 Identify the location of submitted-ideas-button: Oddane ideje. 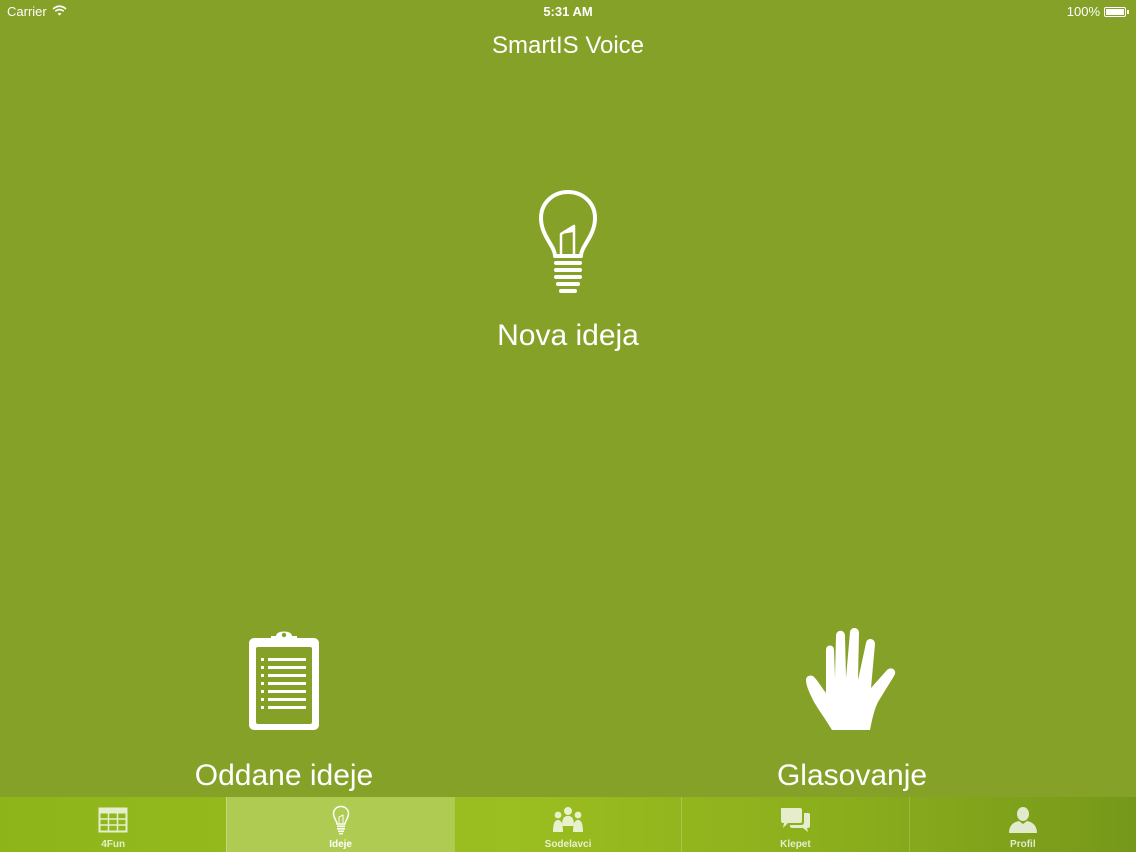
(284, 710).